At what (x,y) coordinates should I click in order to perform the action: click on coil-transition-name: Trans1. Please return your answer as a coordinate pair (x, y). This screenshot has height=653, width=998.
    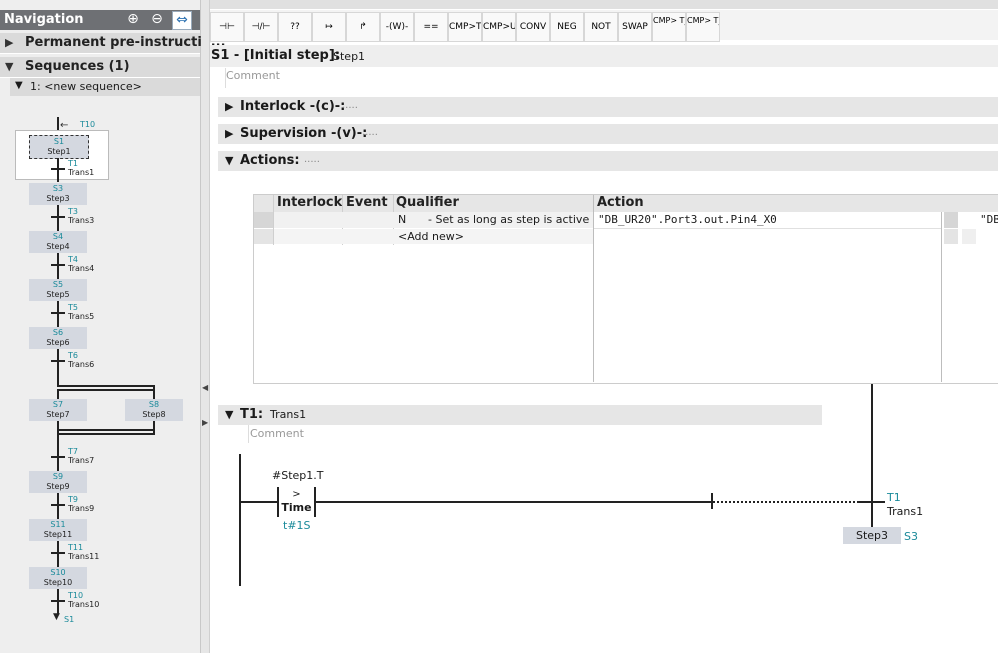
    Looking at the image, I should click on (905, 511).